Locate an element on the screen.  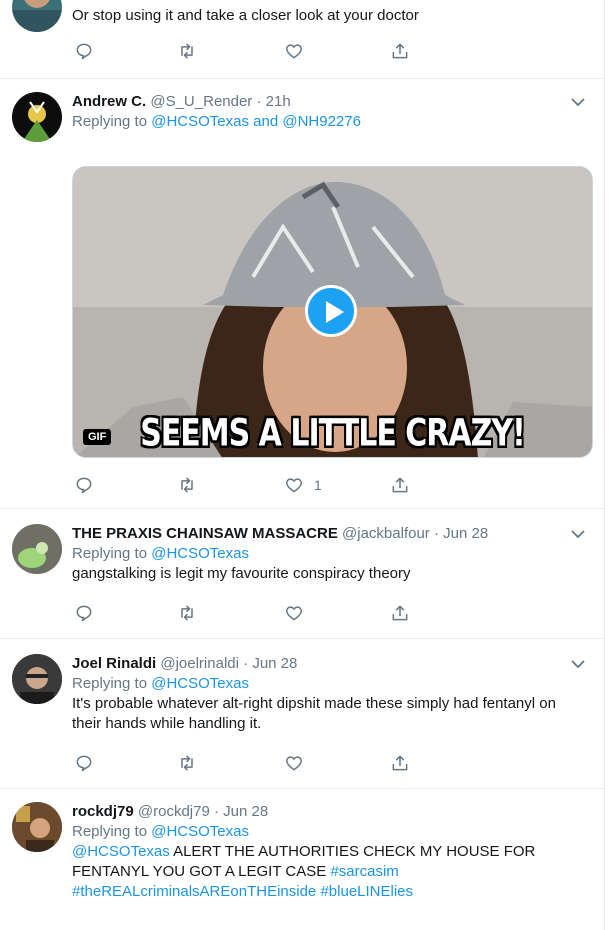
user-handle: @rockdj79 is located at coordinates (174, 811).